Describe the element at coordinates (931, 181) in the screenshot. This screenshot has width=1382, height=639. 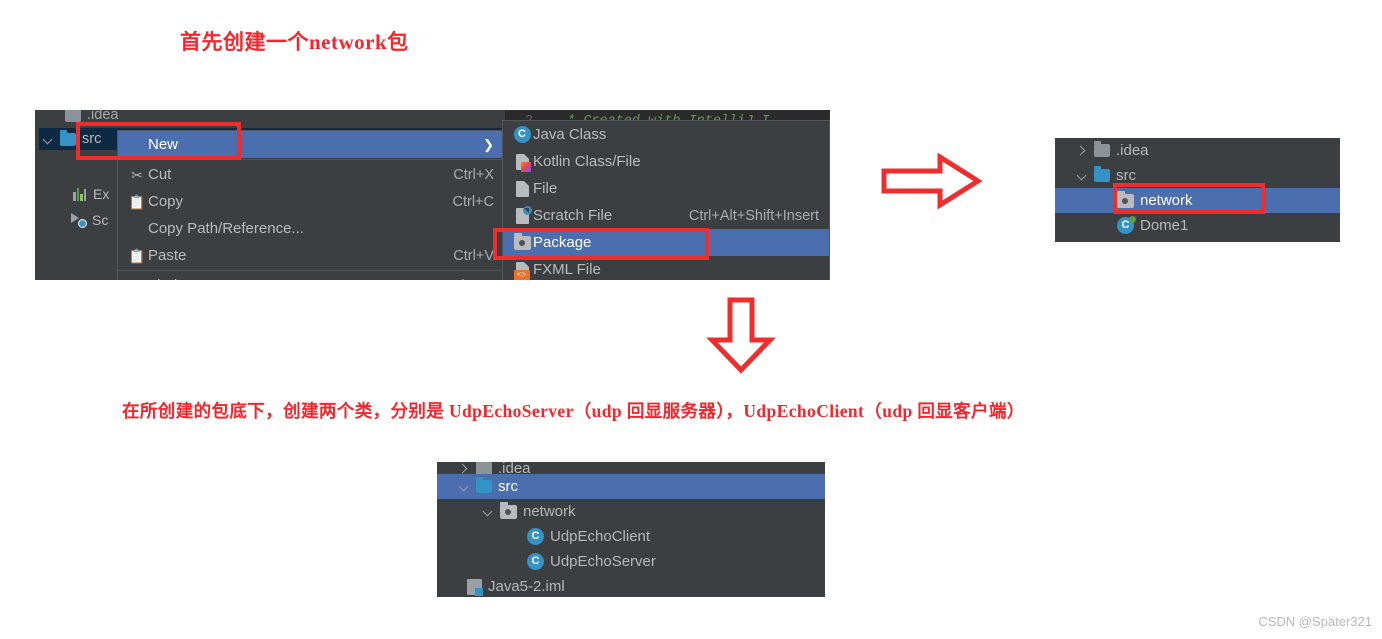
I see `arrow-right-icon` at that location.